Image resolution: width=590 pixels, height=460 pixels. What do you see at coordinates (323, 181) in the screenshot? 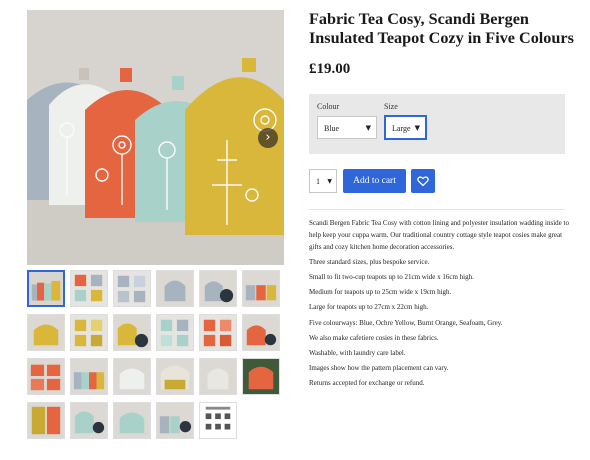
I see `quantity-select: 1 ▼` at bounding box center [323, 181].